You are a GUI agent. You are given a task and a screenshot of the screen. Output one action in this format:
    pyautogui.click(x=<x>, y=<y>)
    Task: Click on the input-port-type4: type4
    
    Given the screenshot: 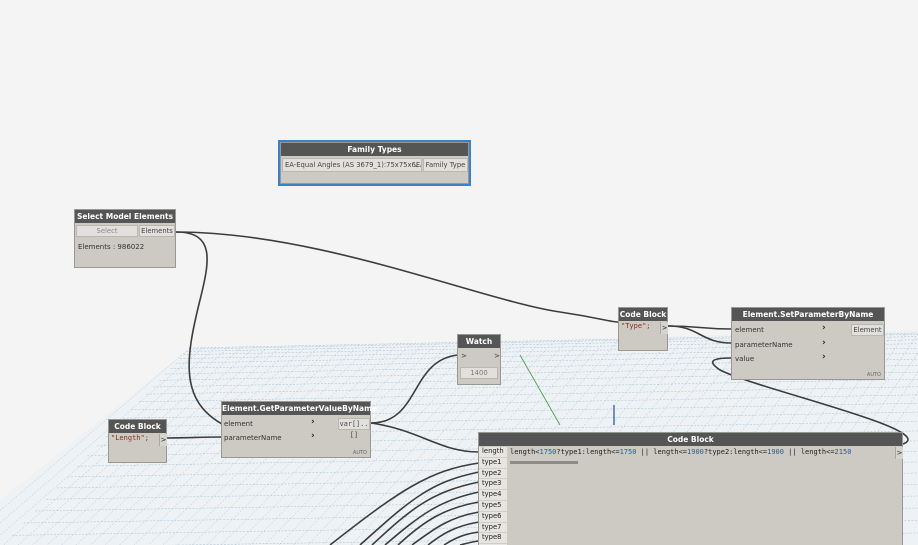 What is the action you would take?
    pyautogui.click(x=493, y=495)
    